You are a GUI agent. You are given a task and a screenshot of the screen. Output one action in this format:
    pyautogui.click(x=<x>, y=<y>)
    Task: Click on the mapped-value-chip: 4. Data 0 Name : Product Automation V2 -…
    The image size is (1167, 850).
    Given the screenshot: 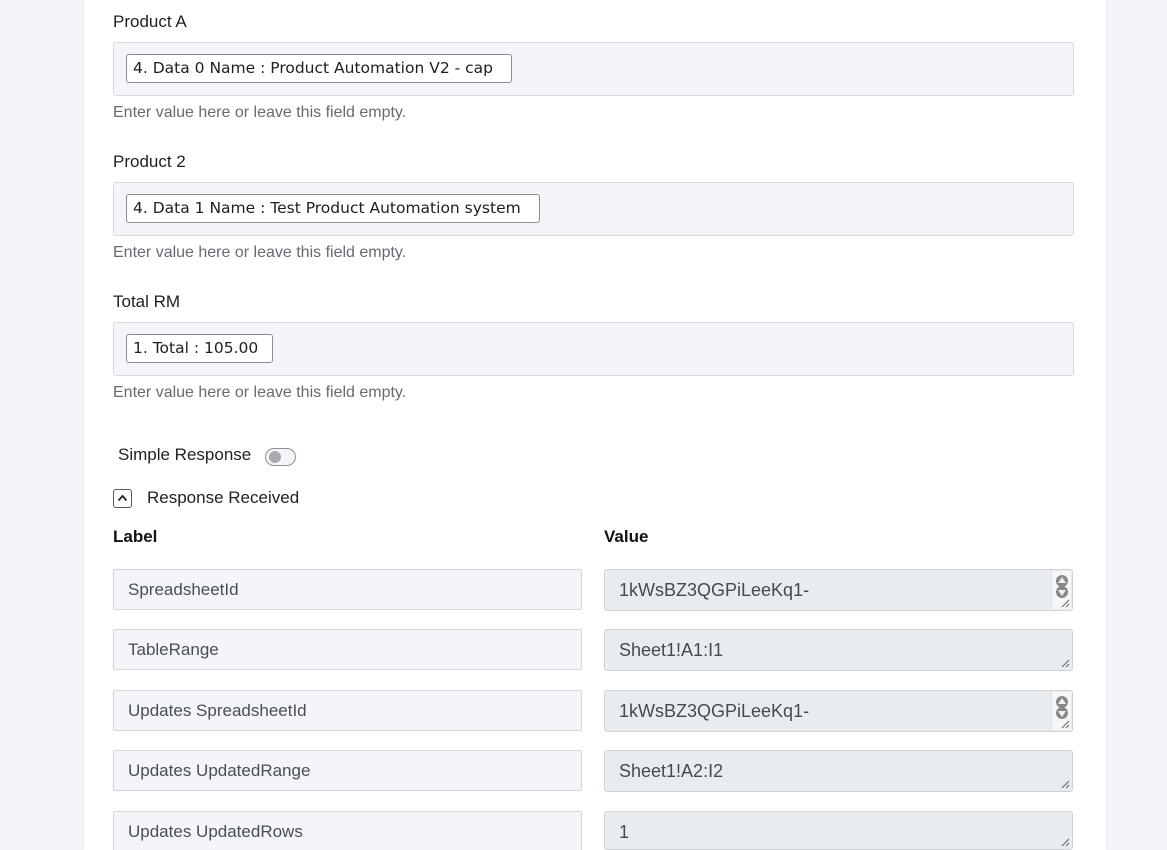 What is the action you would take?
    pyautogui.click(x=319, y=68)
    